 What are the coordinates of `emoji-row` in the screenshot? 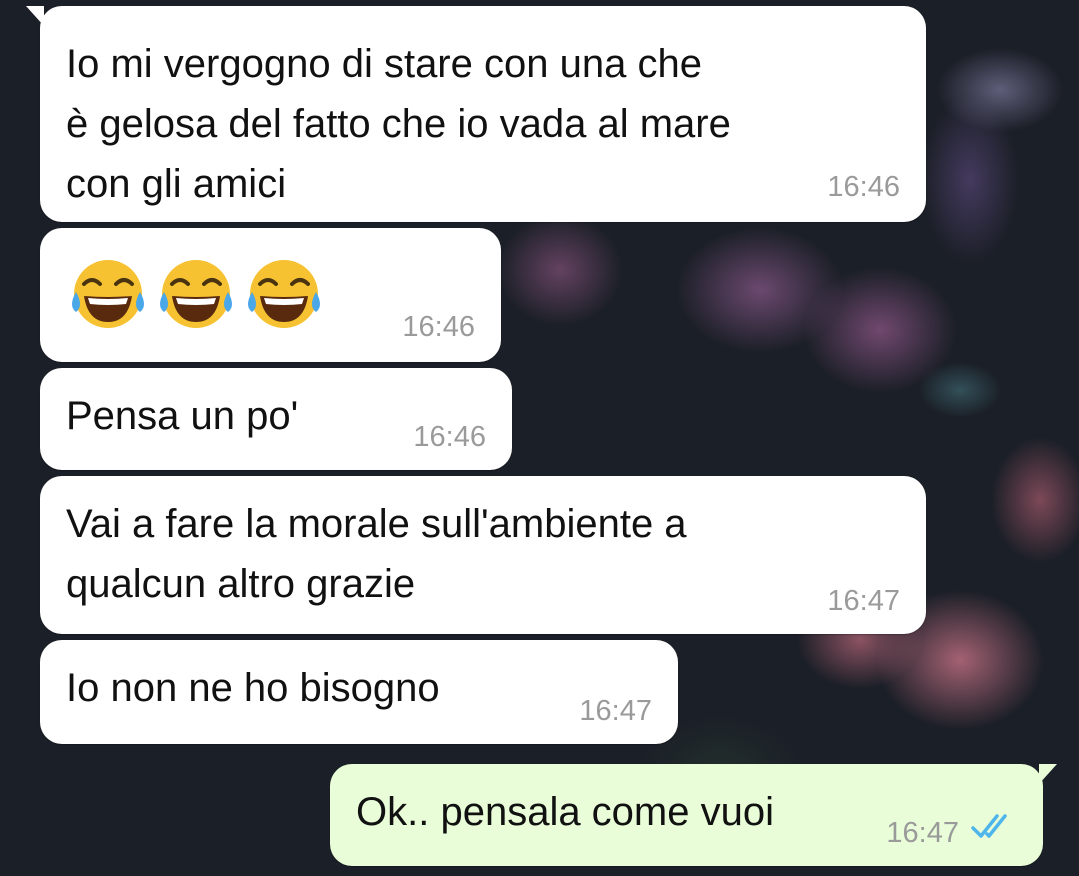 It's located at (196, 294).